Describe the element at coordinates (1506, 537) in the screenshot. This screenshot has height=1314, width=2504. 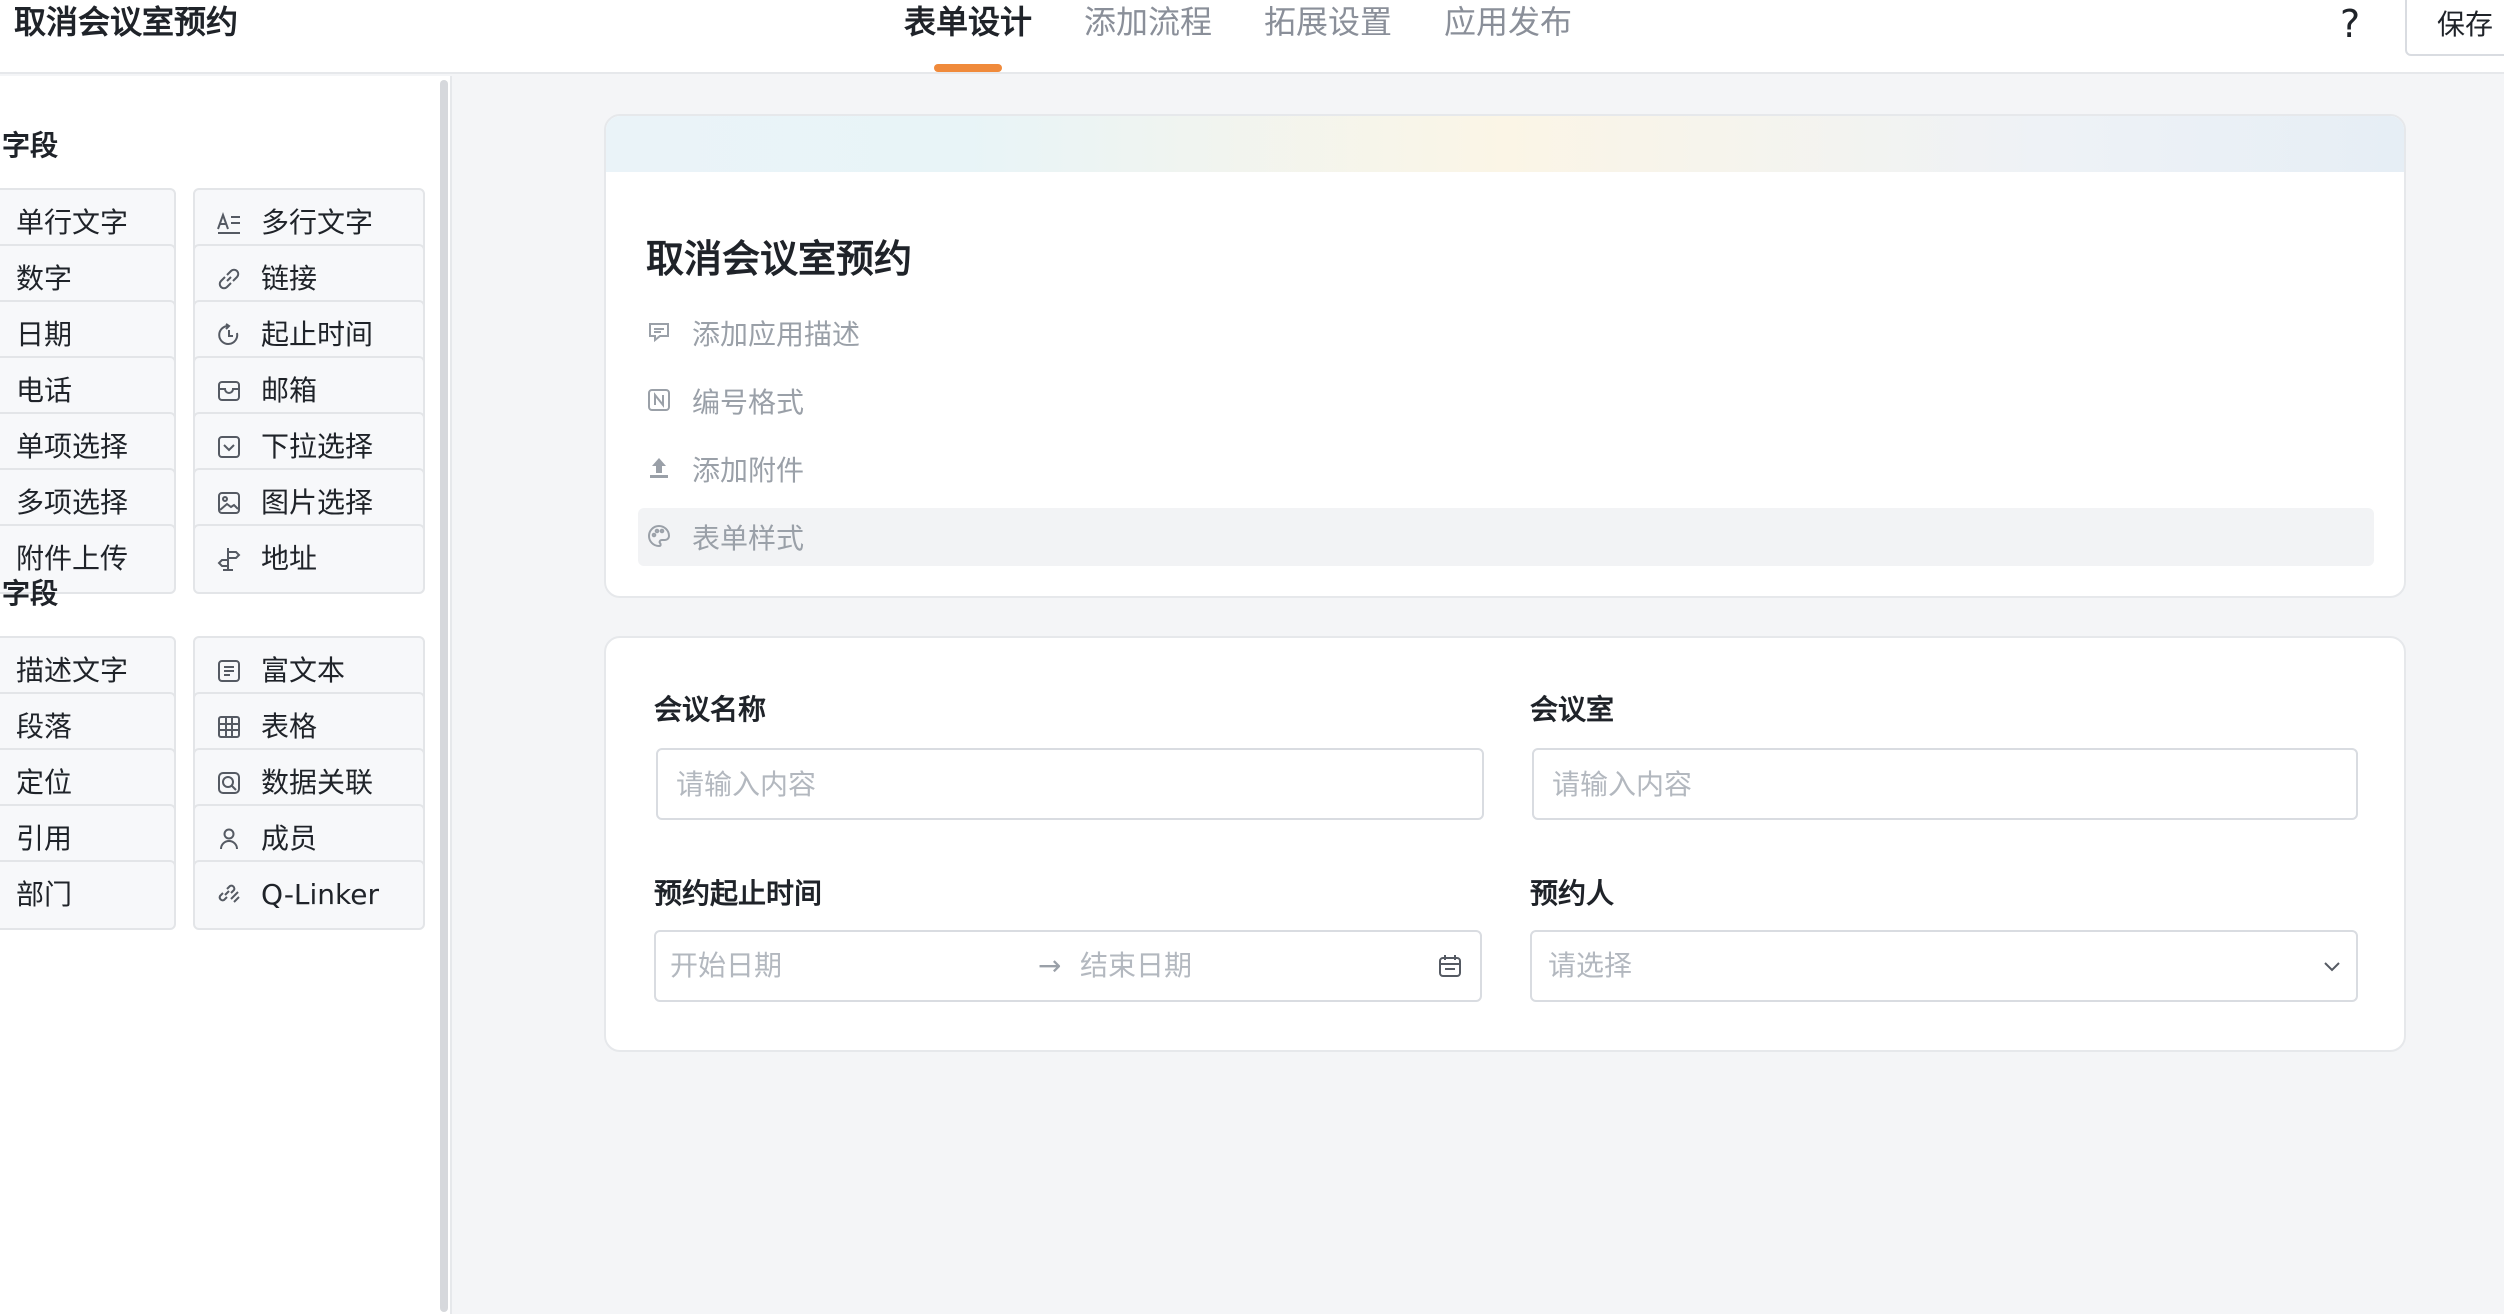
I see `form-style-row: 表单样式` at that location.